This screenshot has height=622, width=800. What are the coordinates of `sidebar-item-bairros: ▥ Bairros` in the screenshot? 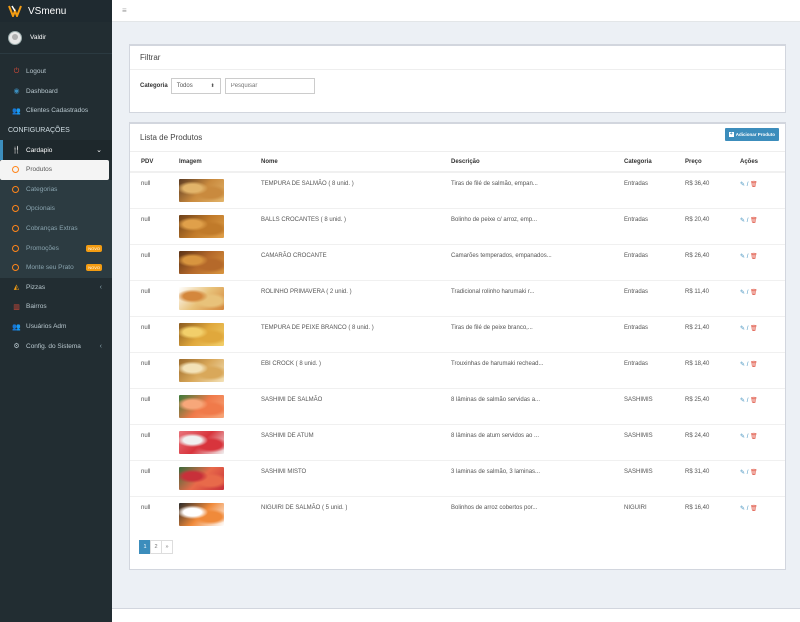 It's located at (56, 307).